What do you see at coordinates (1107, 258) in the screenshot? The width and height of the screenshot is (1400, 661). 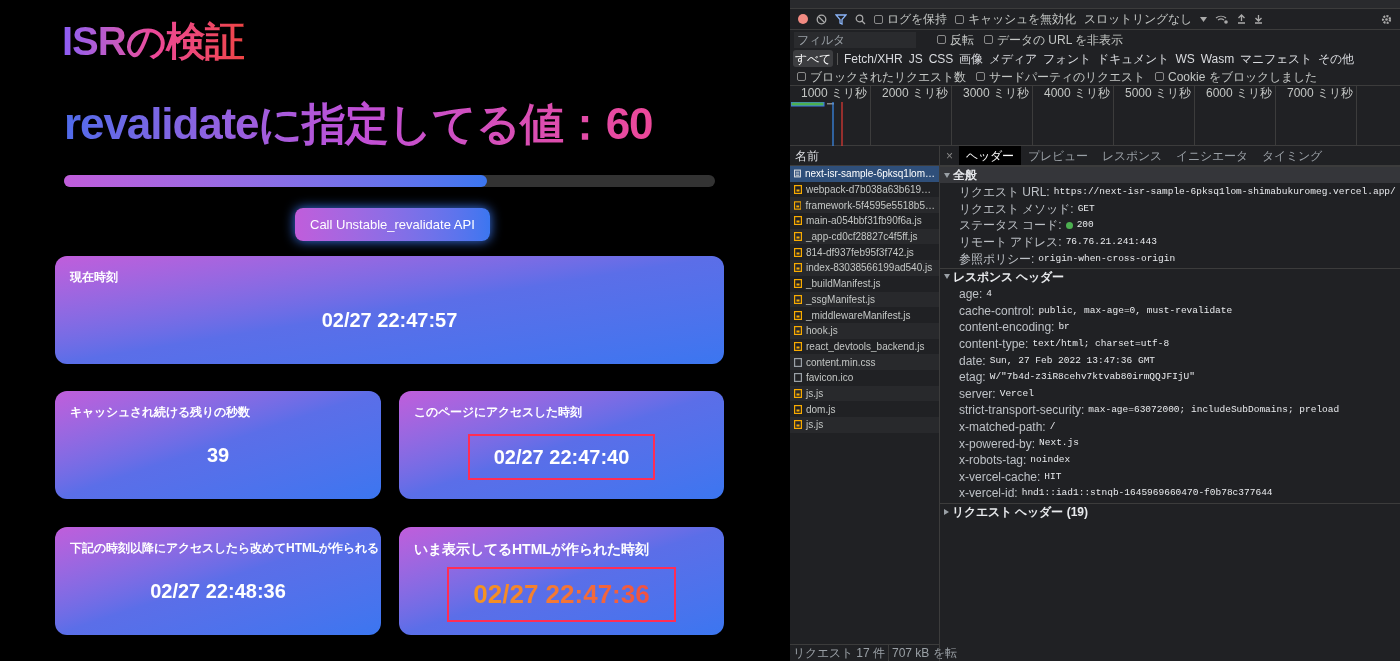 I see `header-value: origin-when-cross-origin` at bounding box center [1107, 258].